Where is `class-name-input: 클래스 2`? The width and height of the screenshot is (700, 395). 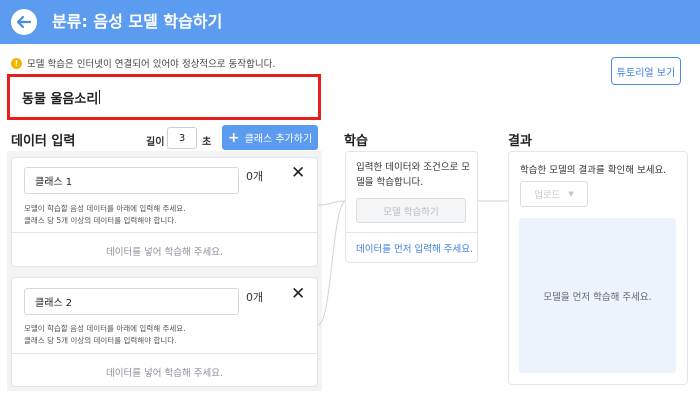 class-name-input: 클래스 2 is located at coordinates (131, 301).